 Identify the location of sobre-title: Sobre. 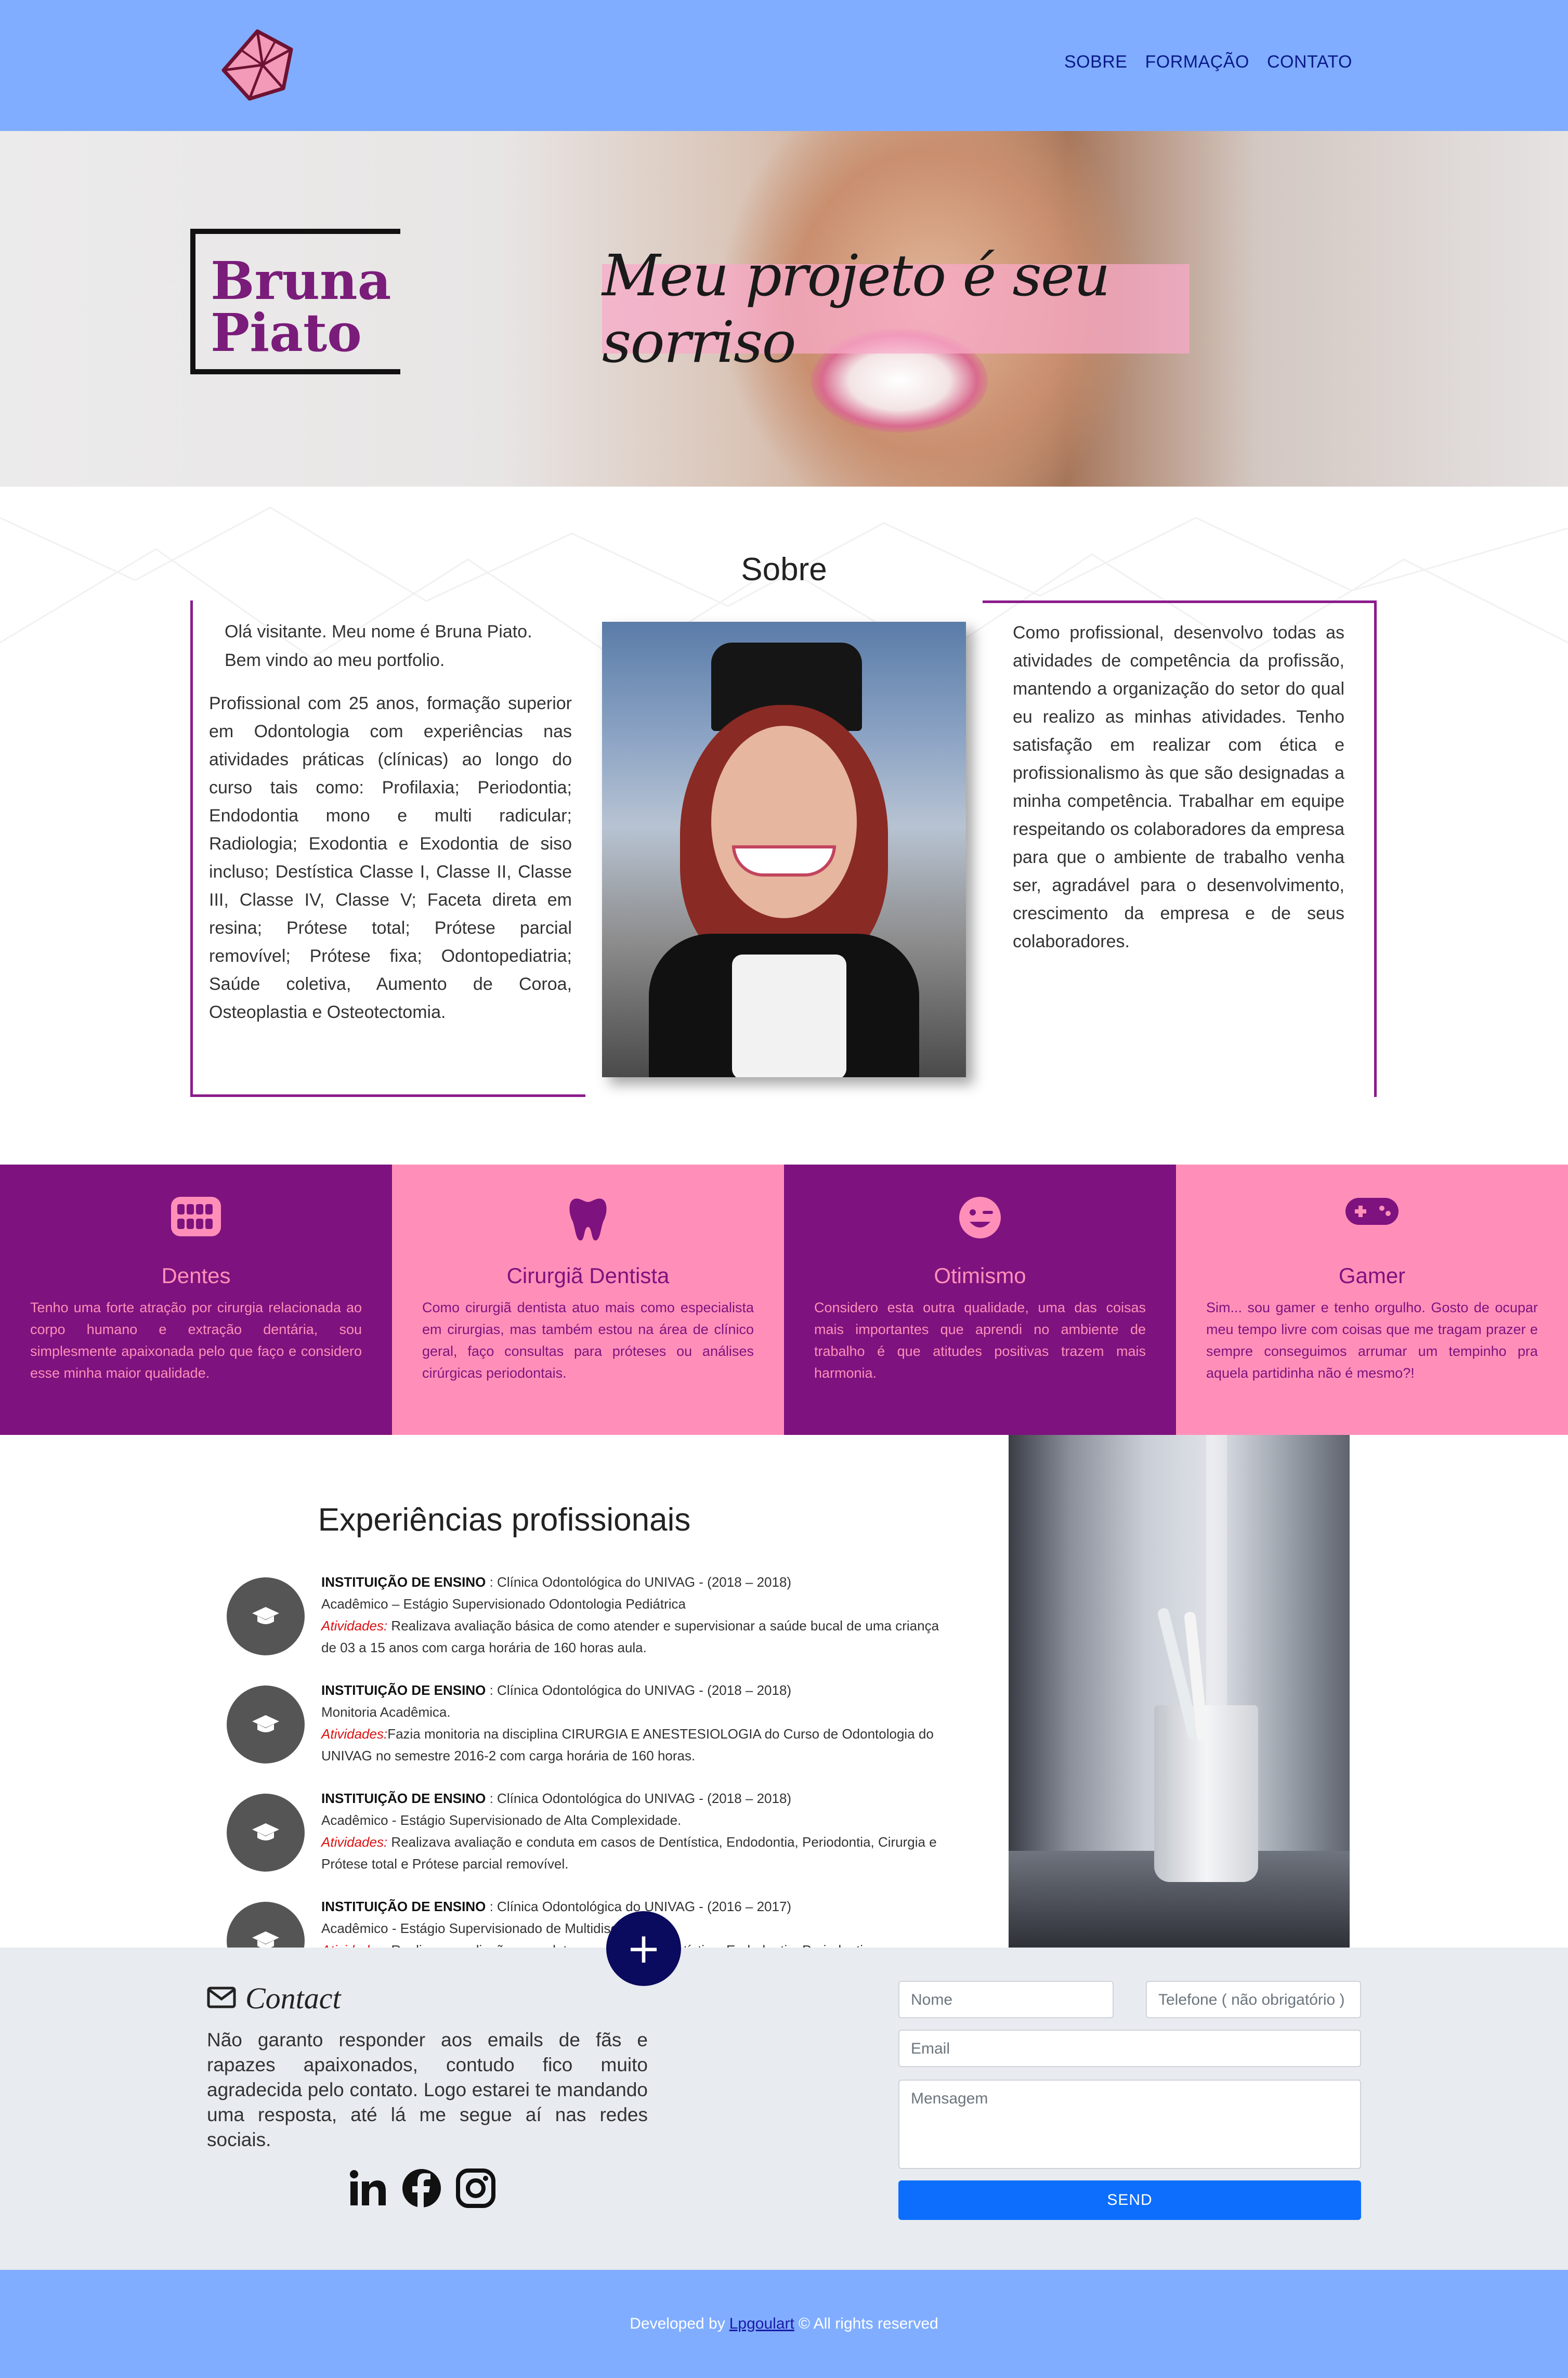
(784, 569).